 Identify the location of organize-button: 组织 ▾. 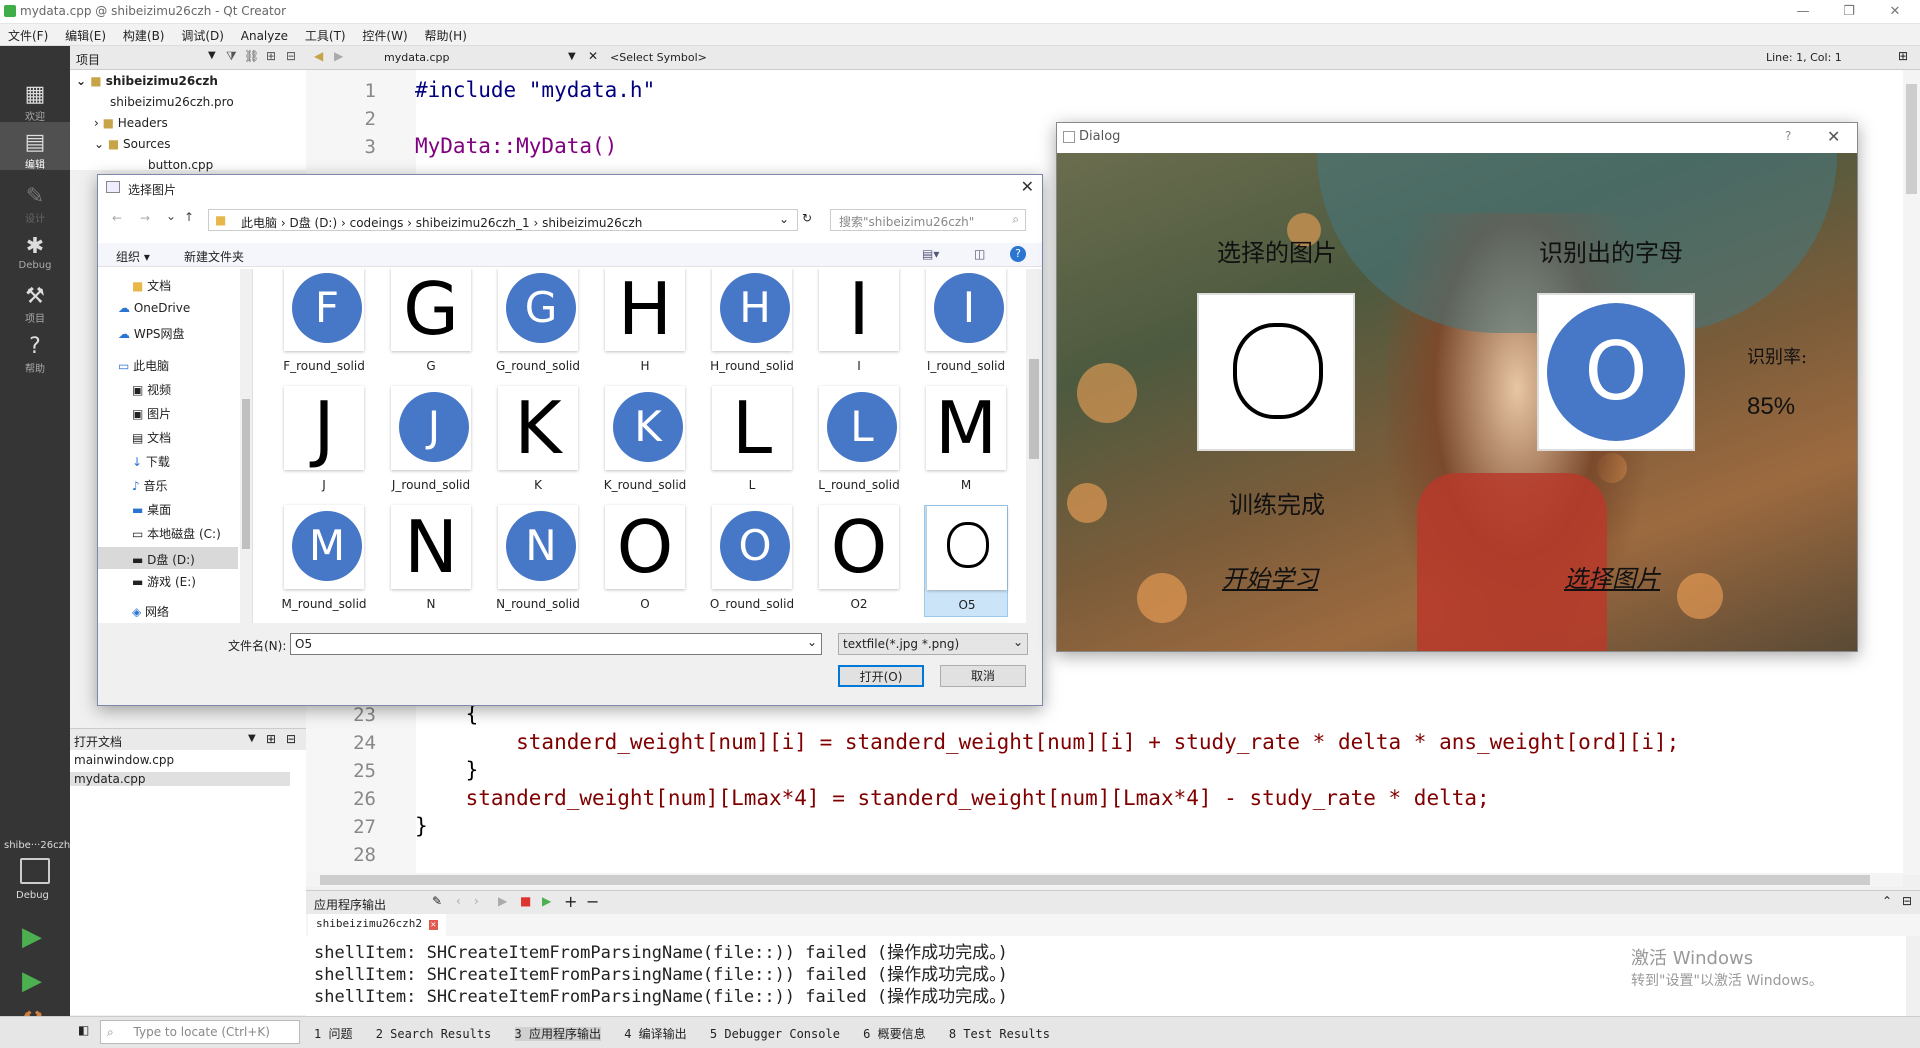
(133, 256).